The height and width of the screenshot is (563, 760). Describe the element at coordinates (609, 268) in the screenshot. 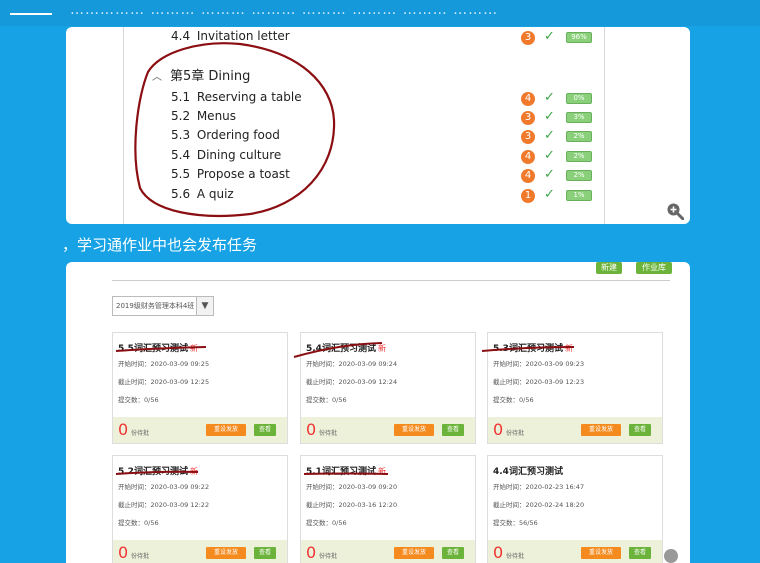

I see `new-button: 新建` at that location.